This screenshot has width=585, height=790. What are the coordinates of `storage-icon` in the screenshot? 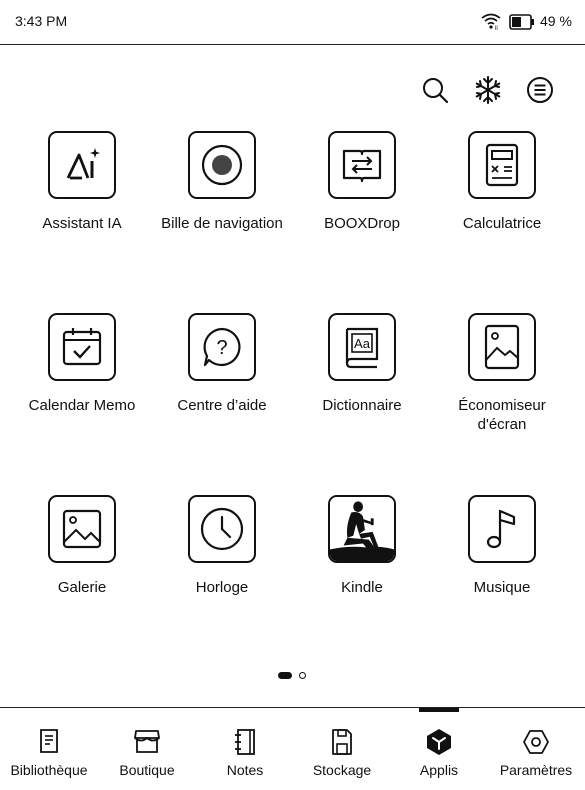 It's located at (342, 742).